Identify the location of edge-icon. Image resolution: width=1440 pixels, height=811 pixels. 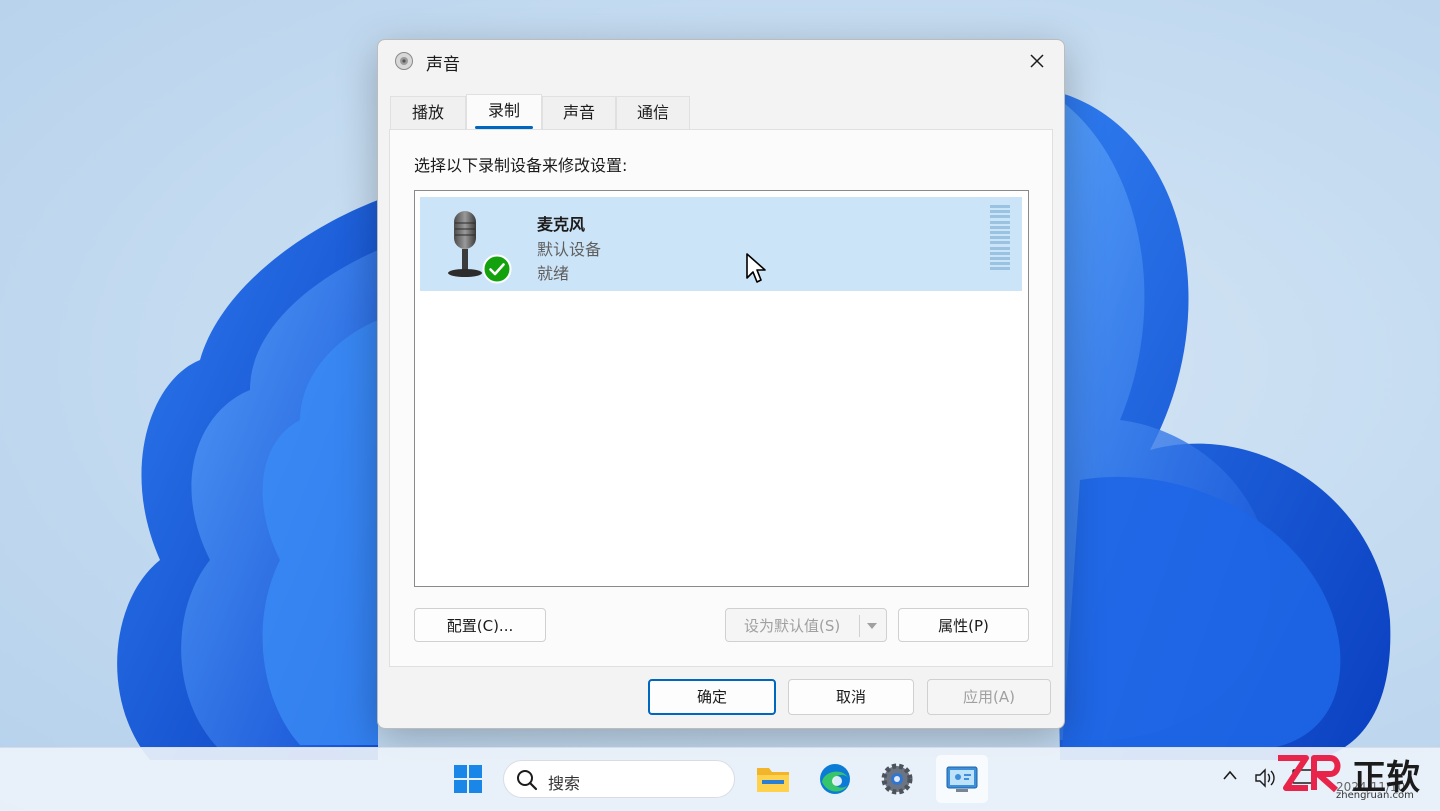
(835, 779).